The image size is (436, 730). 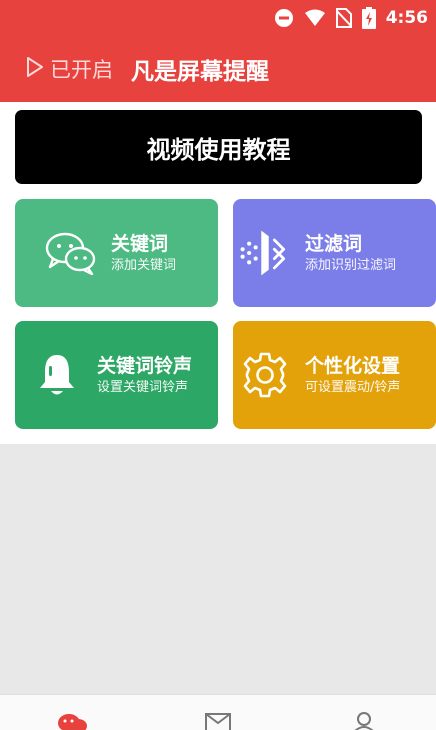 What do you see at coordinates (406, 18) in the screenshot?
I see `status-time: 4:56` at bounding box center [406, 18].